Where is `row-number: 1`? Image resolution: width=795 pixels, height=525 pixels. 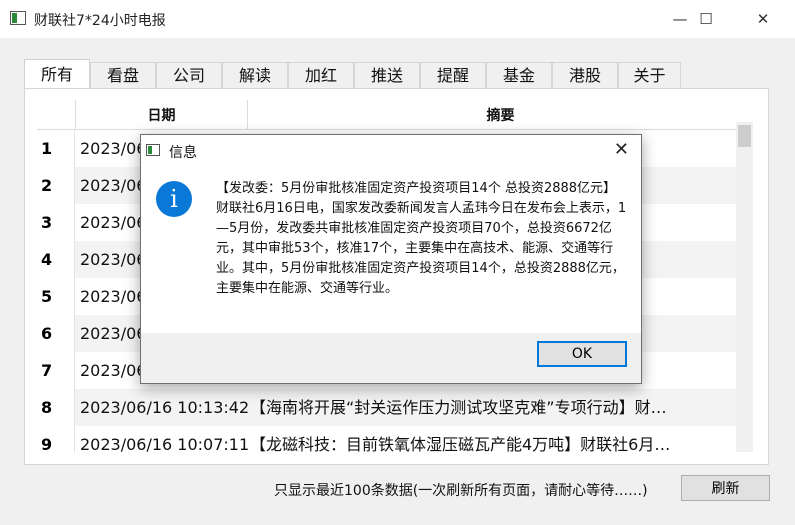
row-number: 1 is located at coordinates (56, 148).